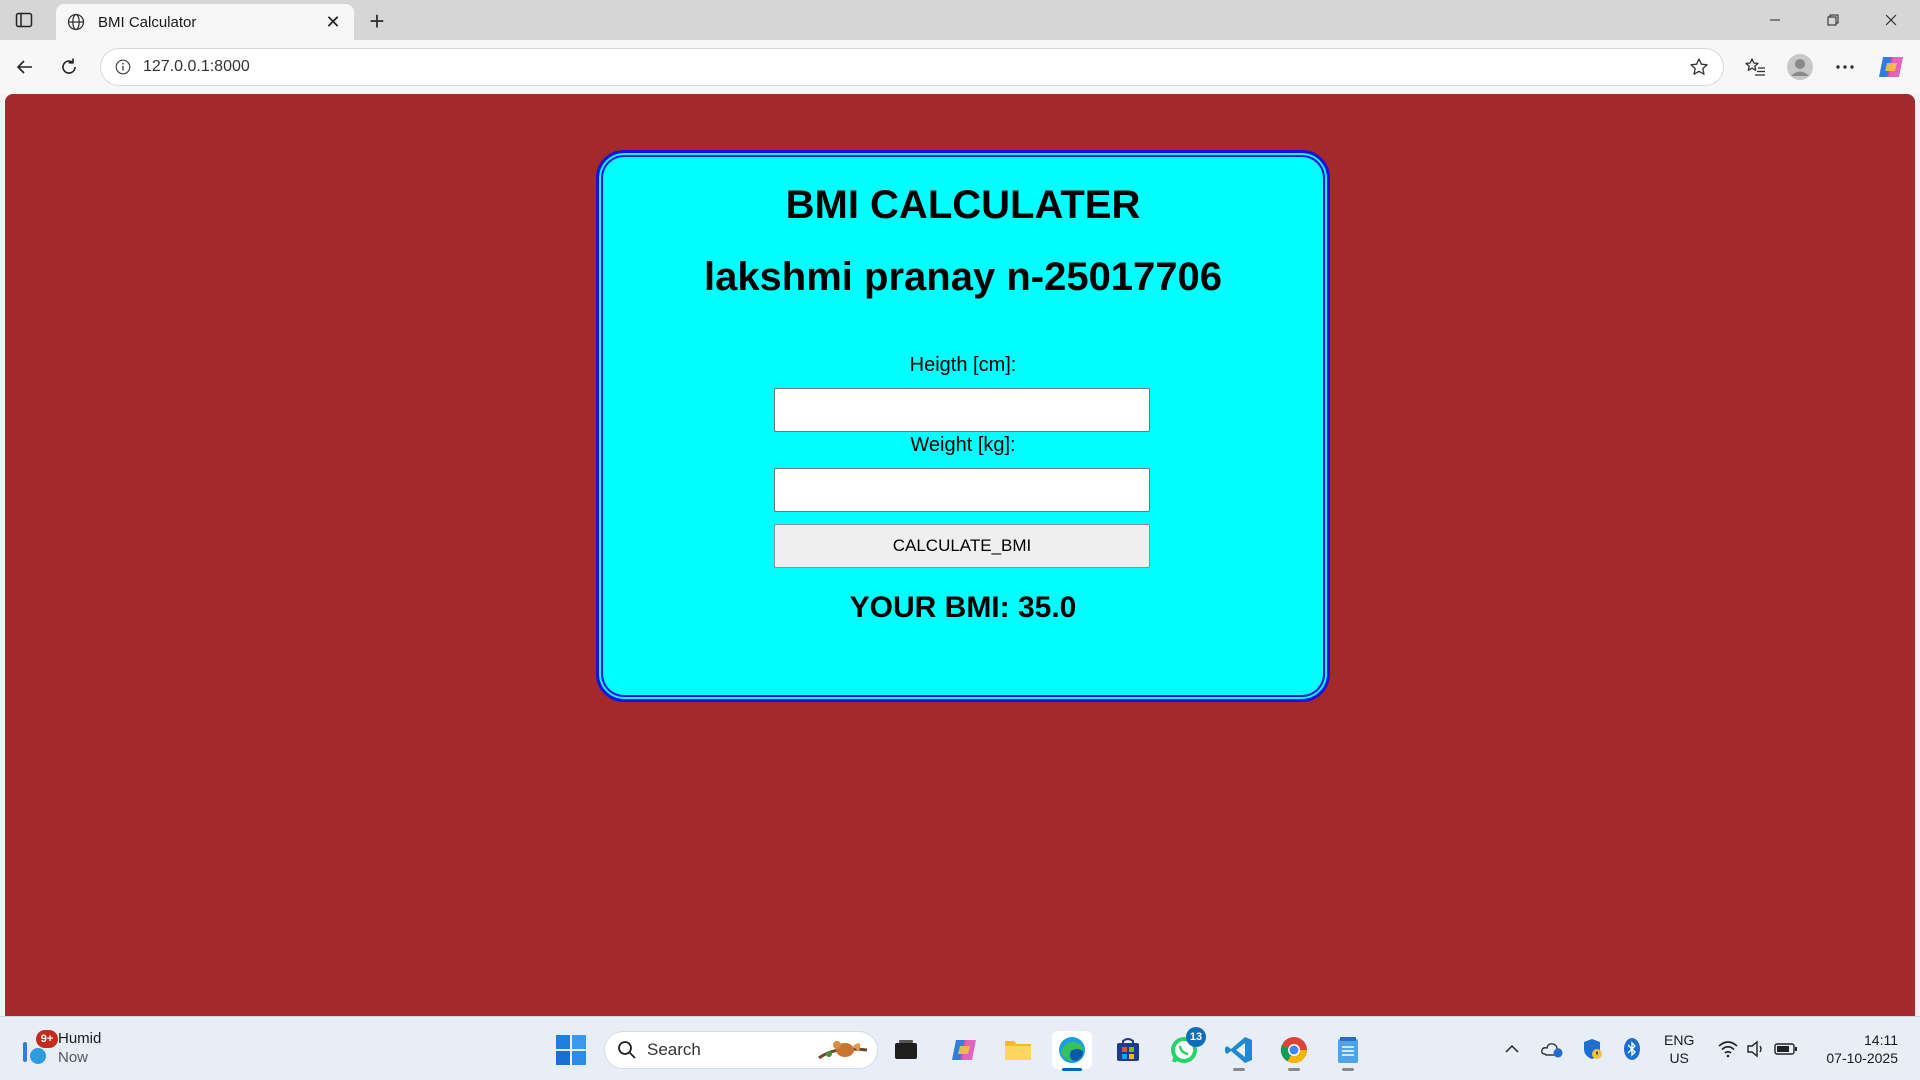  What do you see at coordinates (962, 410) in the screenshot?
I see `height-input` at bounding box center [962, 410].